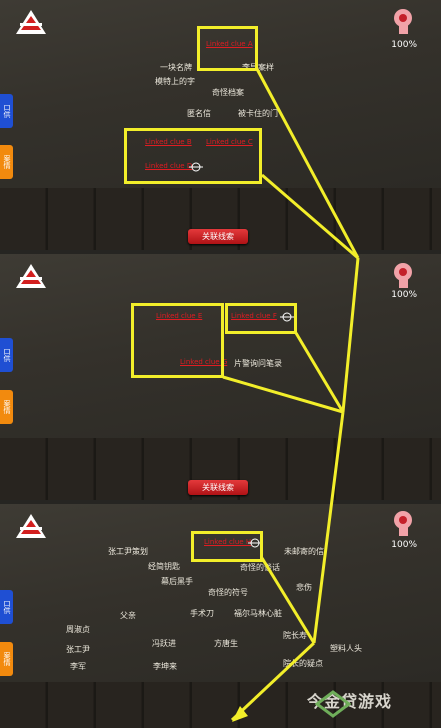 This screenshot has height=728, width=441. What do you see at coordinates (333, 704) in the screenshot?
I see `watermark-logo-icon` at bounding box center [333, 704].